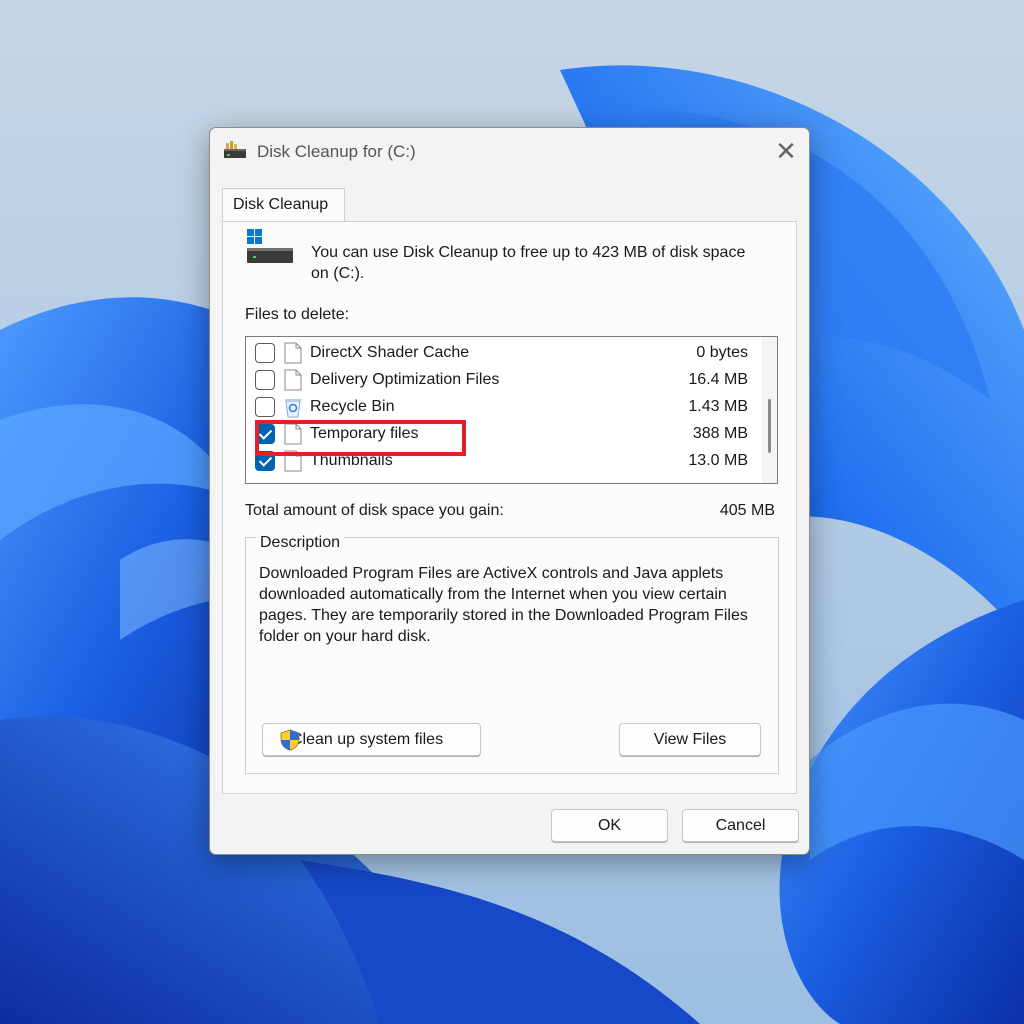  Describe the element at coordinates (293, 408) in the screenshot. I see `recycle-bin-icon` at that location.